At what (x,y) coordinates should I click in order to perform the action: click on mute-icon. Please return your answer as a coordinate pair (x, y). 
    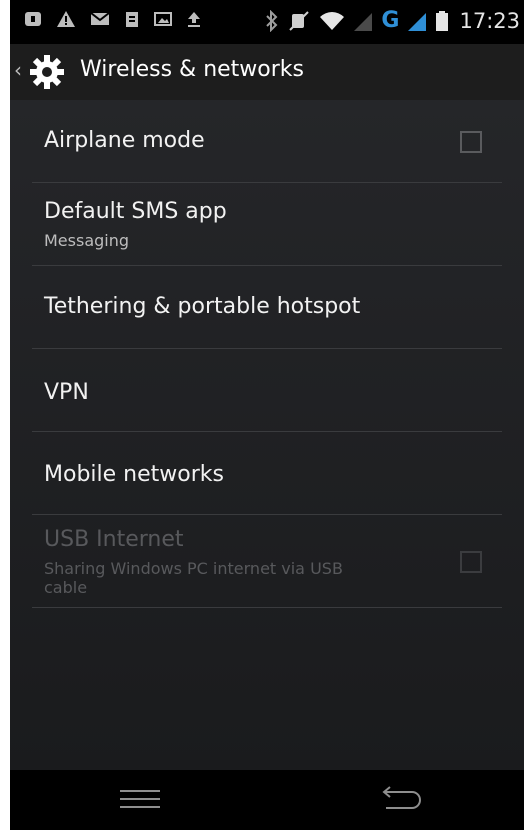
    Looking at the image, I should click on (299, 21).